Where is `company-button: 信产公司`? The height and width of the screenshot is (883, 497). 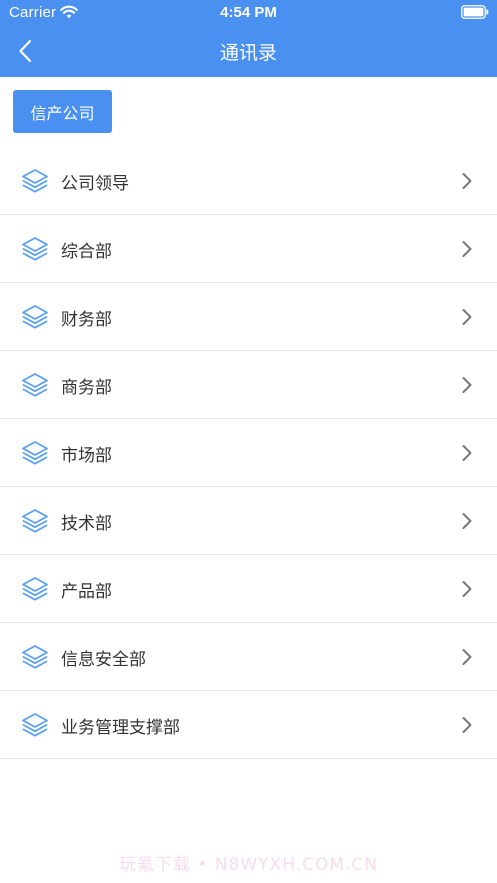 company-button: 信产公司 is located at coordinates (62, 111).